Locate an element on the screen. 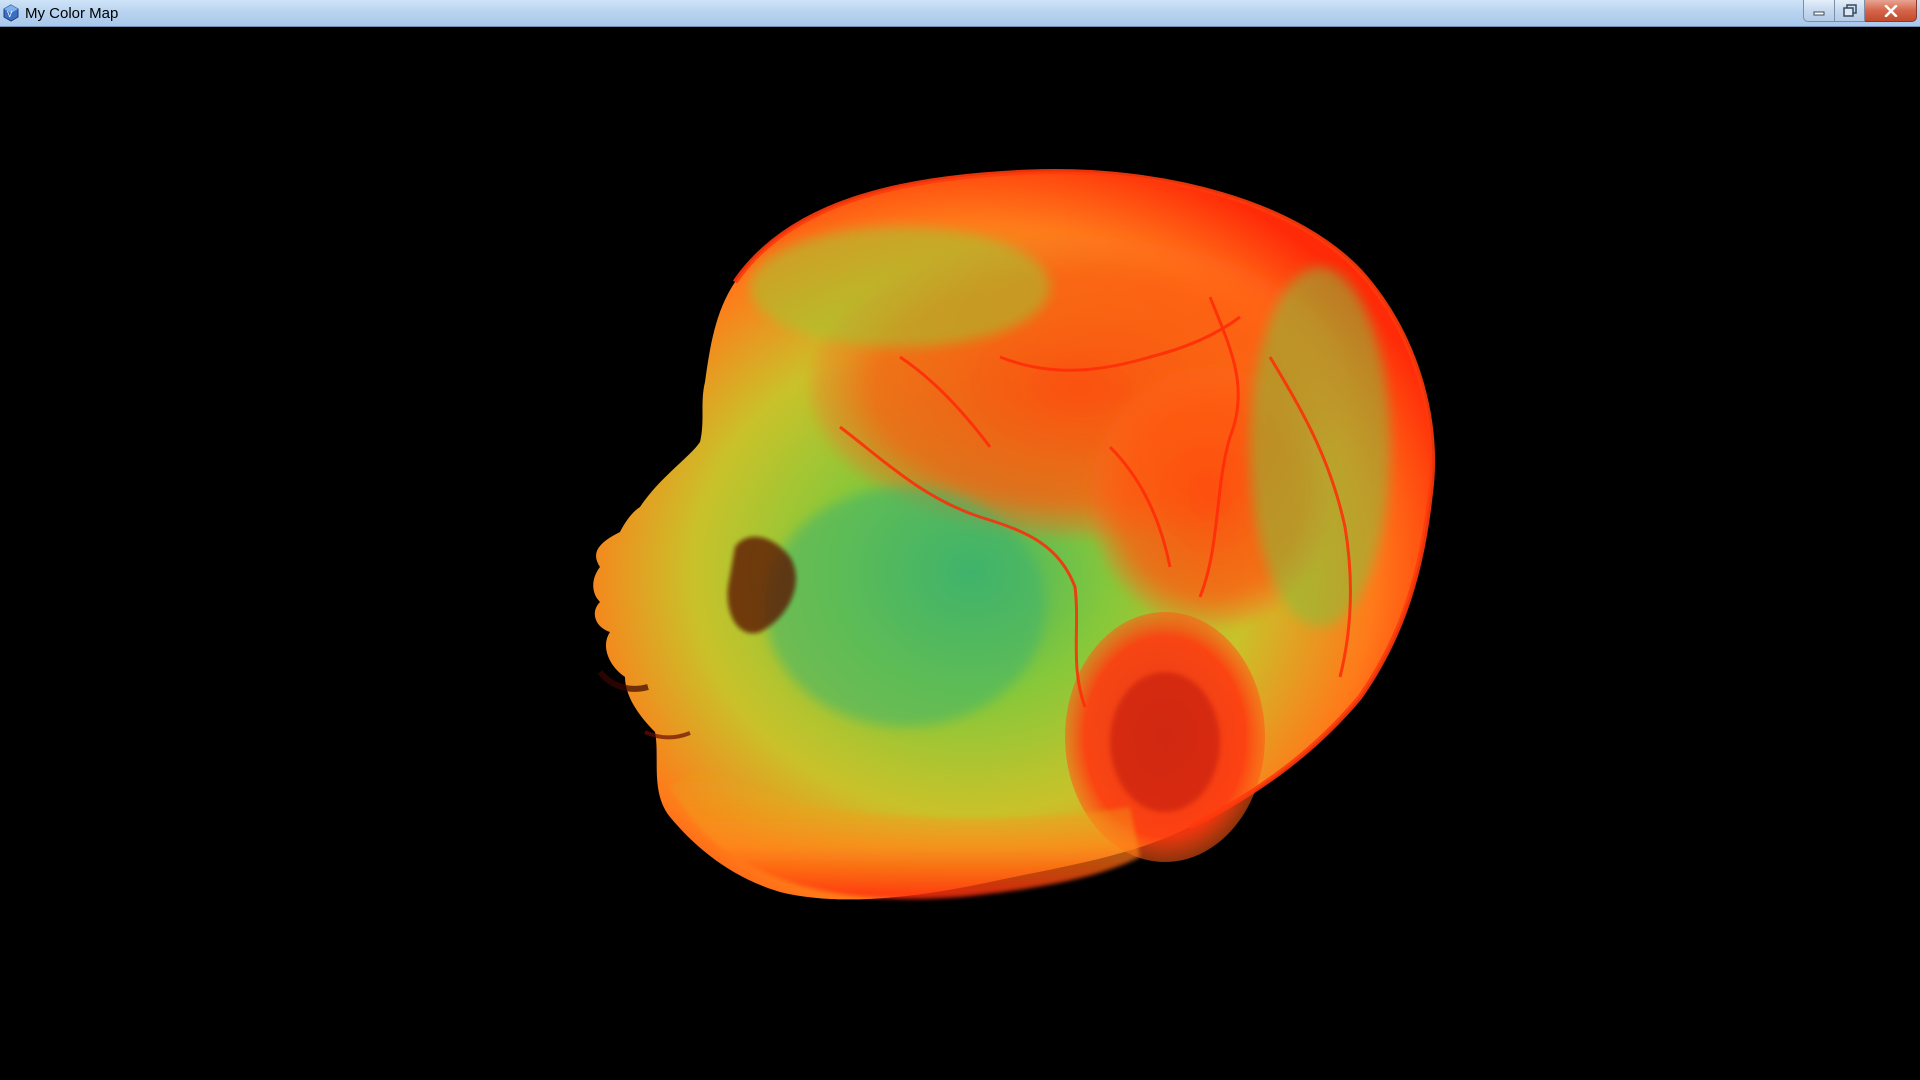  minimize-button is located at coordinates (1819, 11).